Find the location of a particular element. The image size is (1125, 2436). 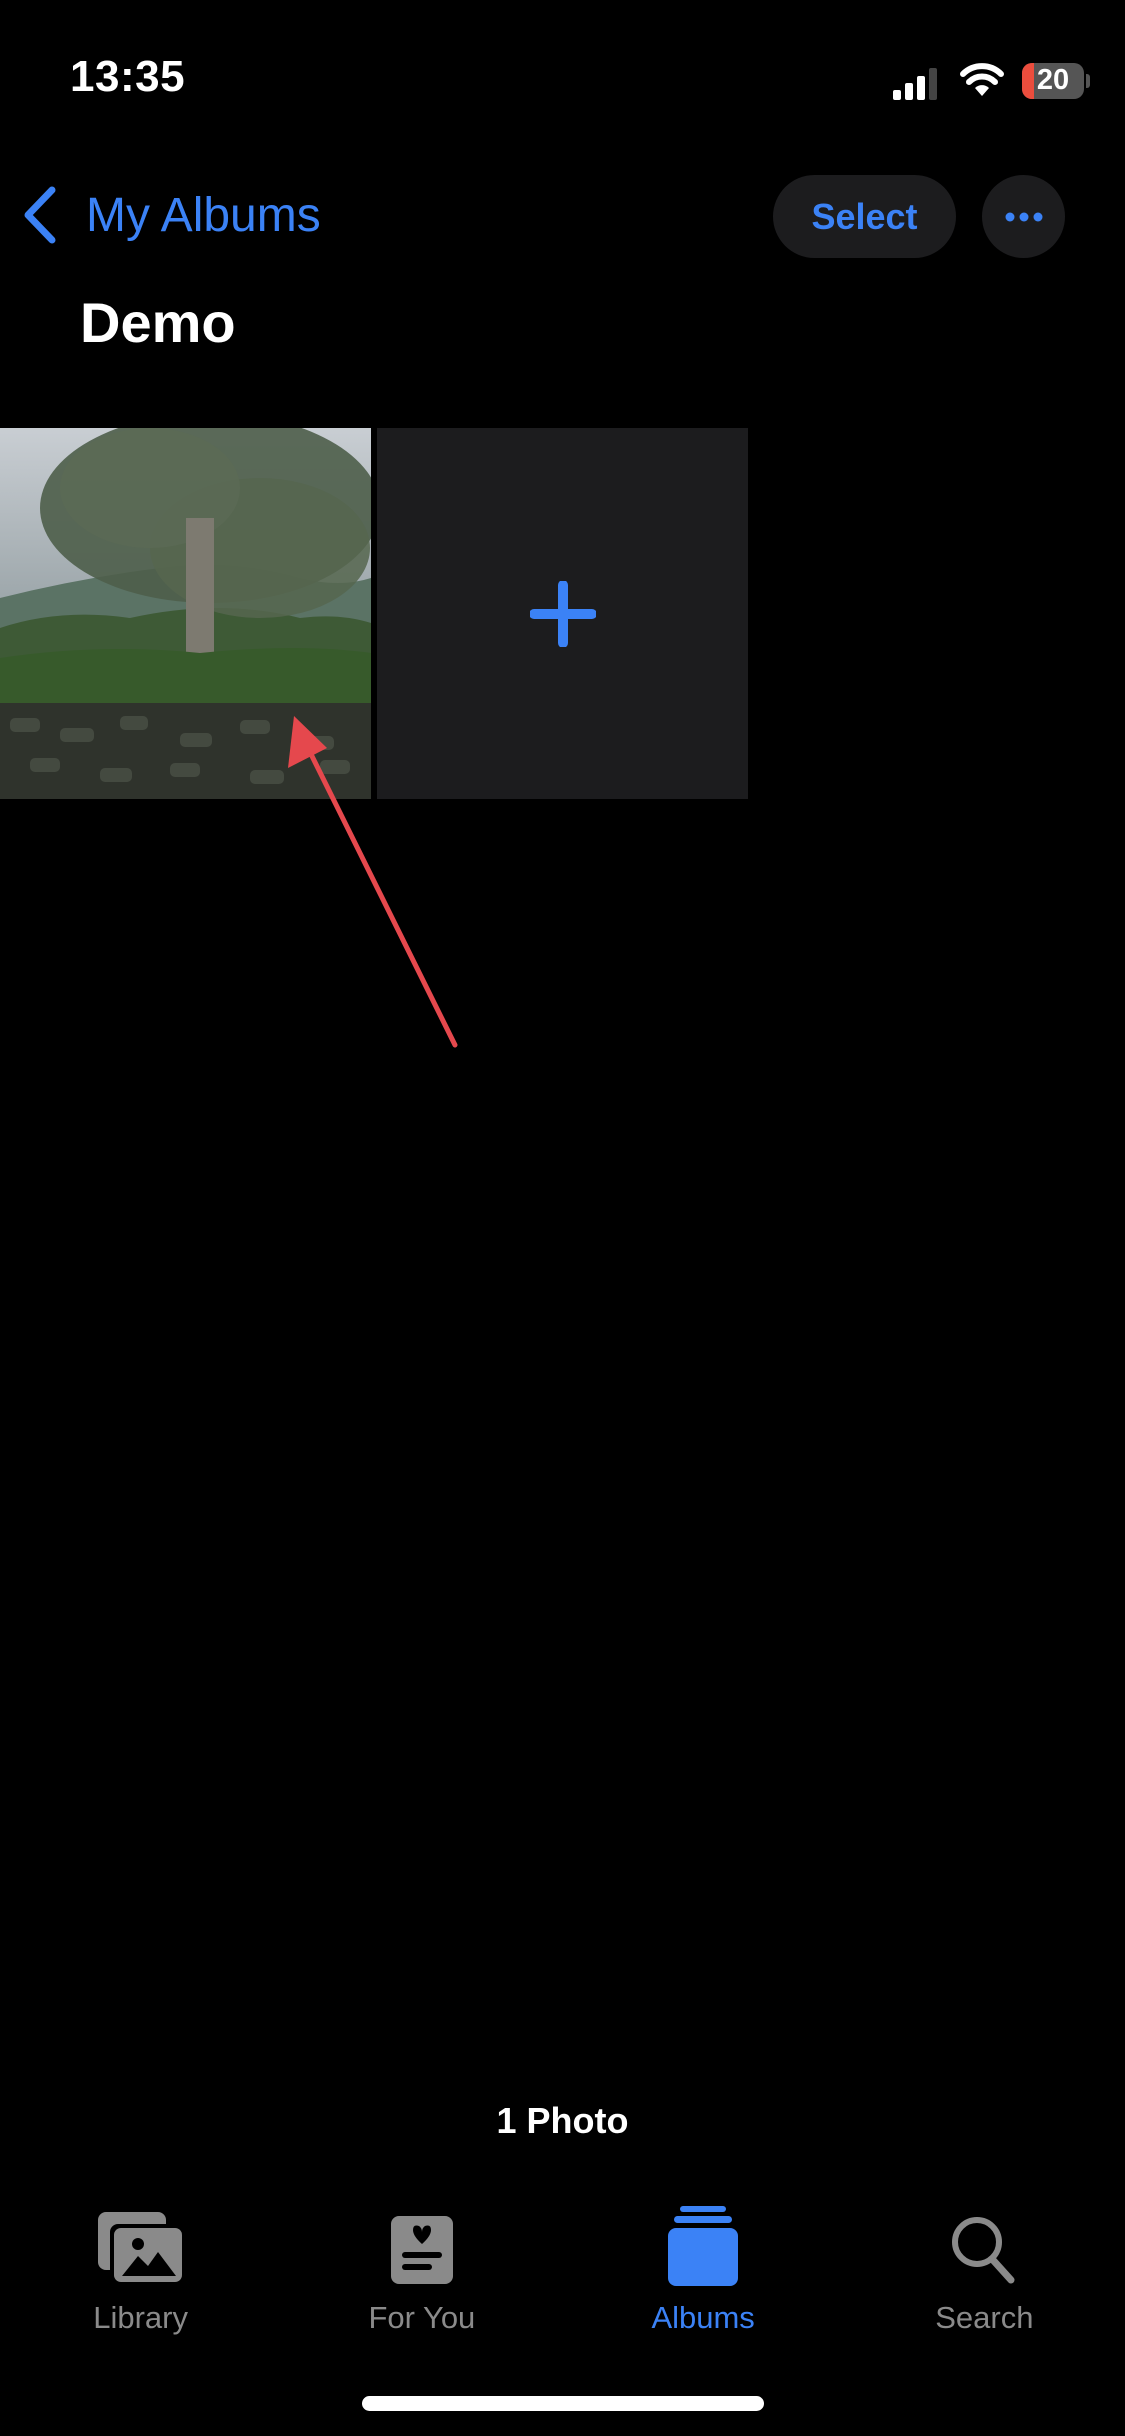

albums-icon is located at coordinates (703, 2246).